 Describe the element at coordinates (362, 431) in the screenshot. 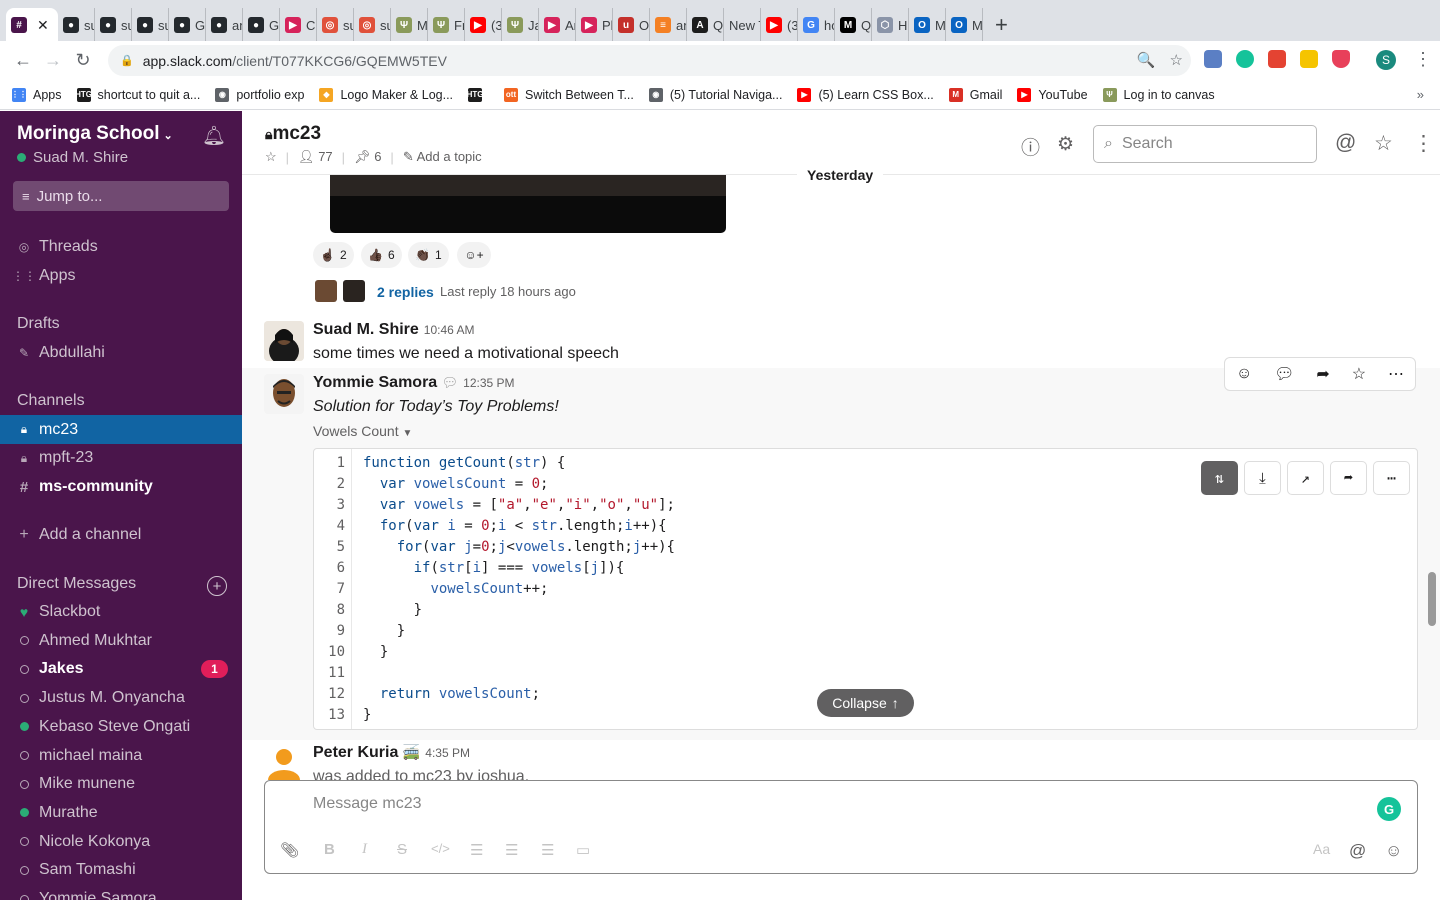

I see `snippet-title: Vowels Count ▼` at that location.